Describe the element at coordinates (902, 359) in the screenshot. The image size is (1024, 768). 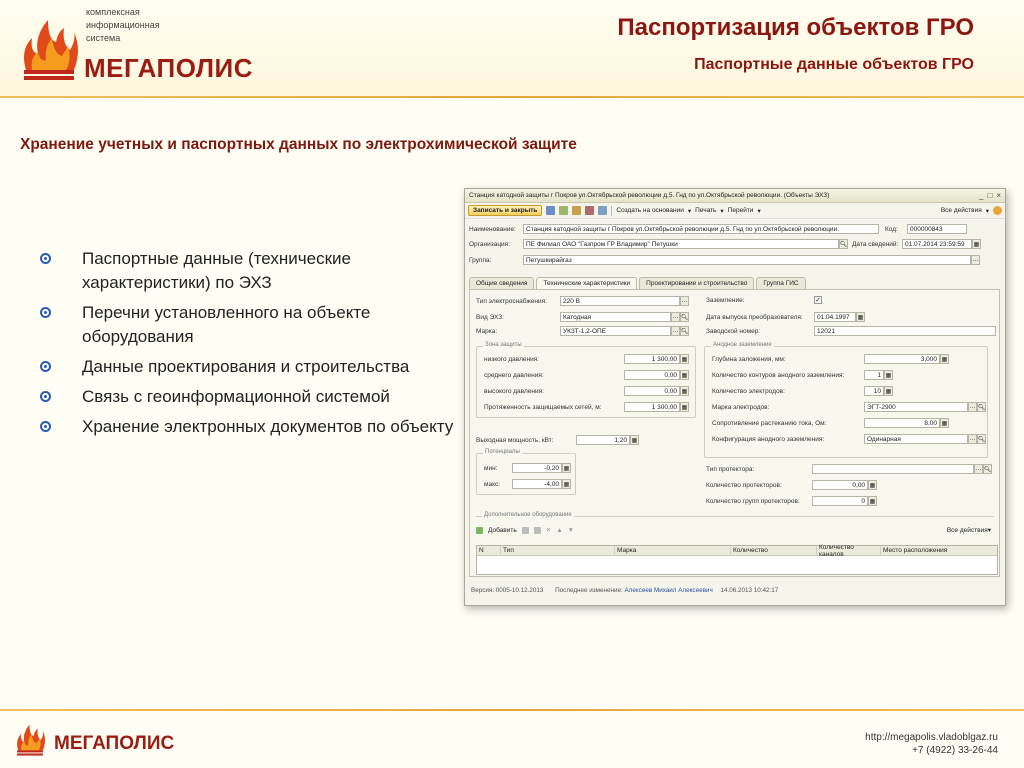
I see `depth-field: 3,000` at that location.